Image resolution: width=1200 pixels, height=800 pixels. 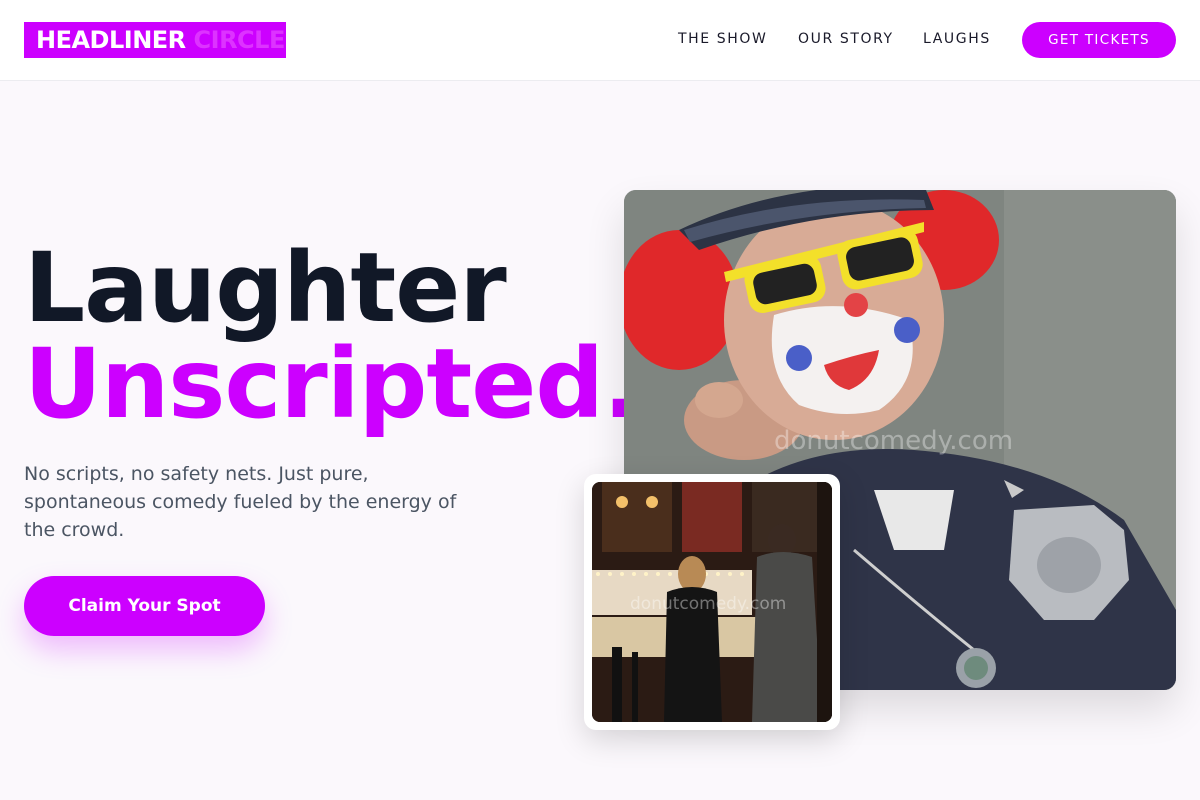 What do you see at coordinates (722, 39) in the screenshot?
I see `nav-link-the-show: THE SHOW` at bounding box center [722, 39].